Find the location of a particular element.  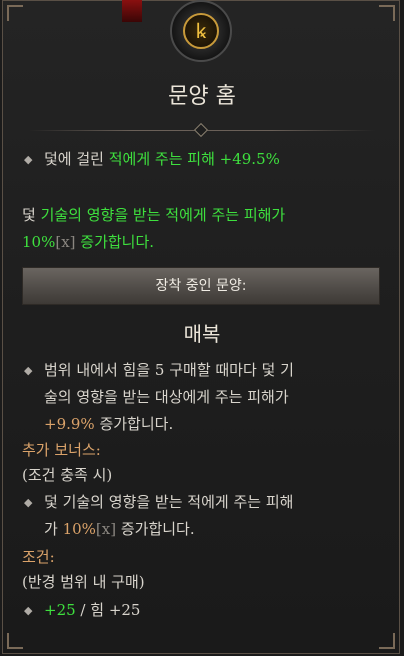

rare-node-desc-text: 범위 내에서 힘을 5 구매할 때마다 덫 기 is located at coordinates (169, 370).